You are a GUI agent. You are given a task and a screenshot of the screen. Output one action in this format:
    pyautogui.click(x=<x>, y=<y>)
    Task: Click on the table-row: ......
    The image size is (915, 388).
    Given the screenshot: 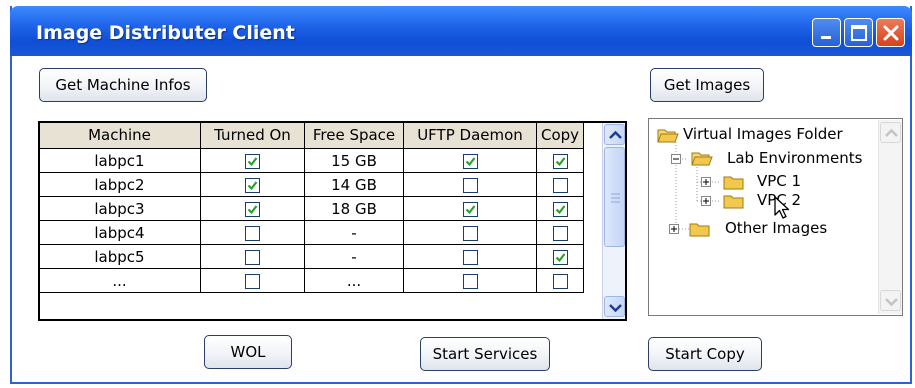 What is the action you would take?
    pyautogui.click(x=323, y=280)
    